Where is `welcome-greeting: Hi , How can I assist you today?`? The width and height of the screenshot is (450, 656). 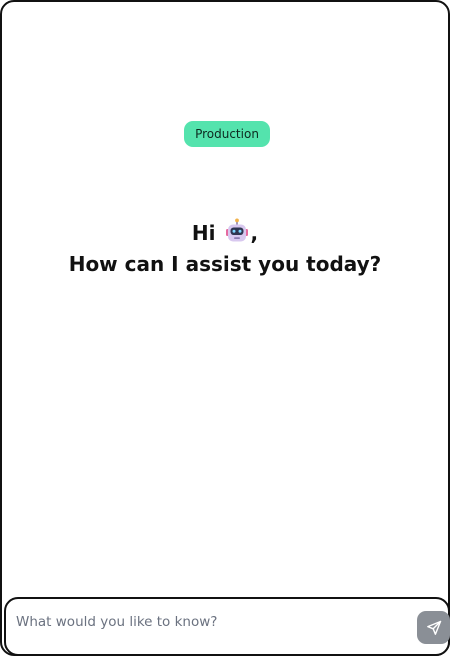 welcome-greeting: Hi , How can I assist you today? is located at coordinates (225, 249).